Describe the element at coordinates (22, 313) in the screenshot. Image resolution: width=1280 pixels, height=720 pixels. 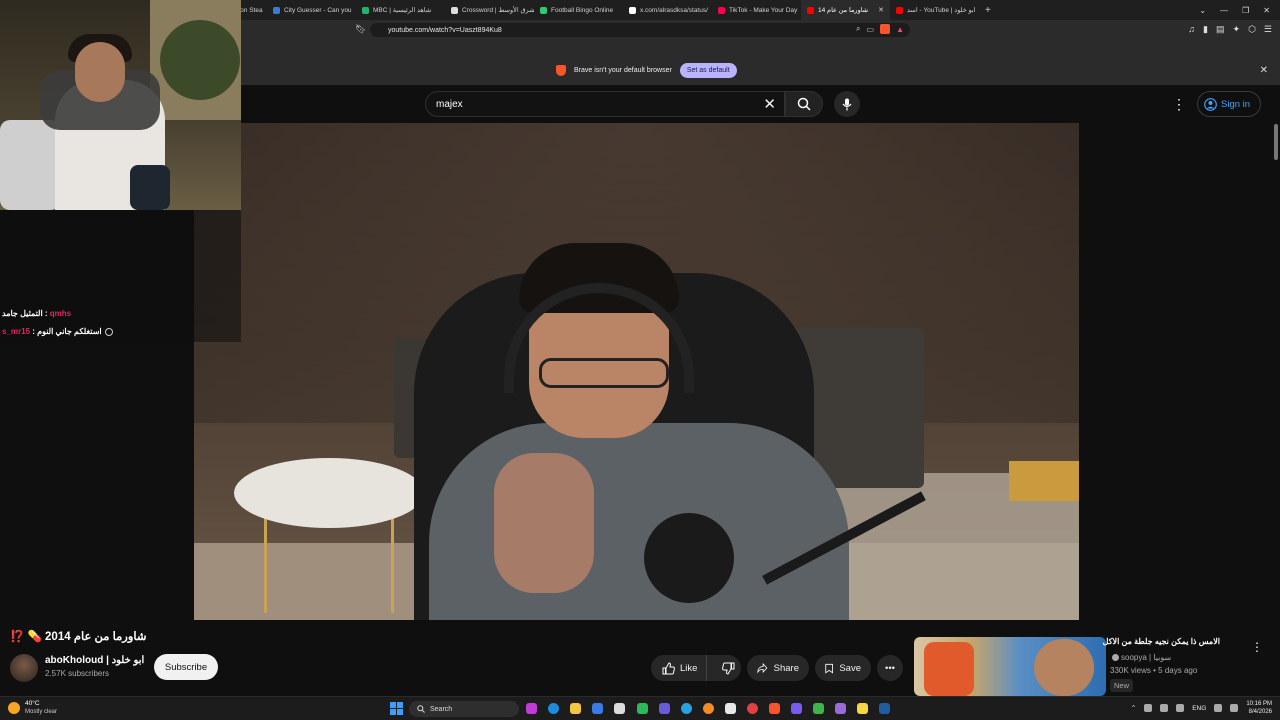
I see `chat-text: التمثيل جامد` at that location.